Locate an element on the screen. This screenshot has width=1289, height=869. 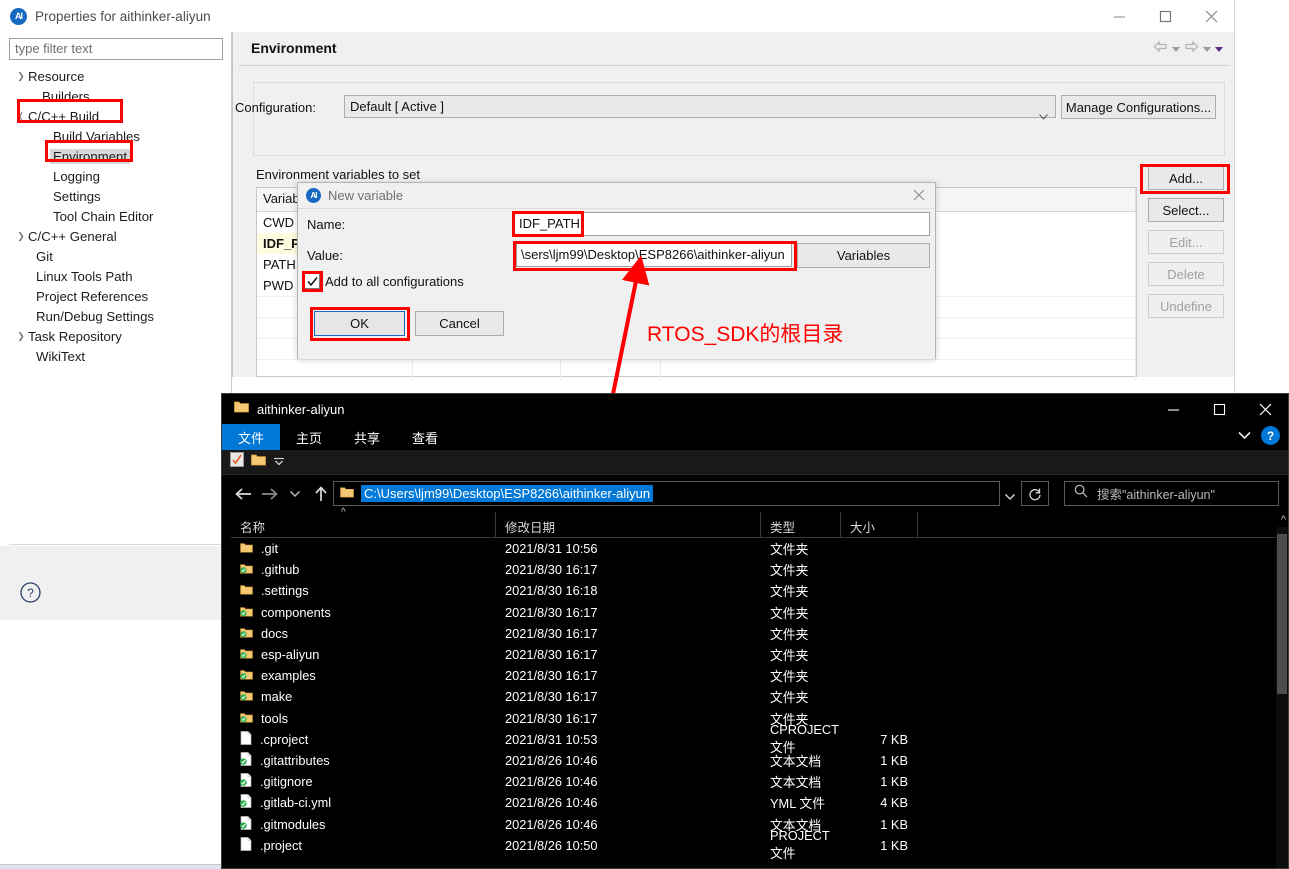
customize-caret-icon is located at coordinates (279, 462).